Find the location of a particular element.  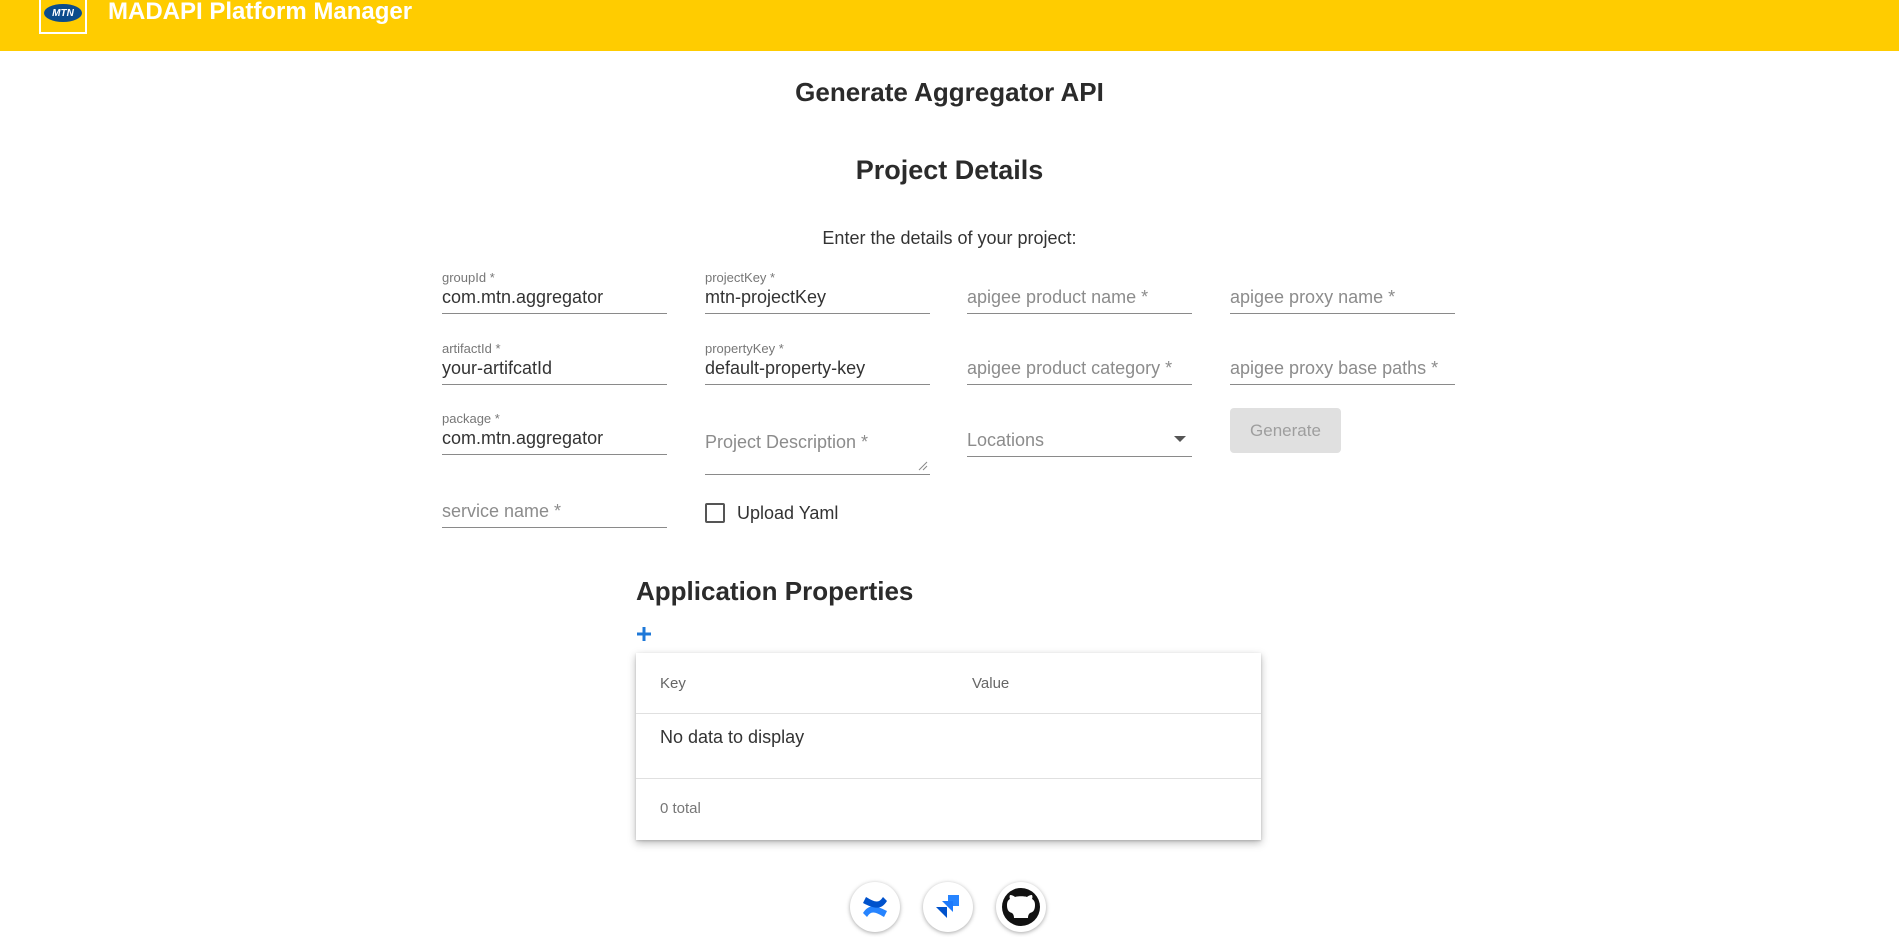

column-header-value: Value is located at coordinates (990, 683).